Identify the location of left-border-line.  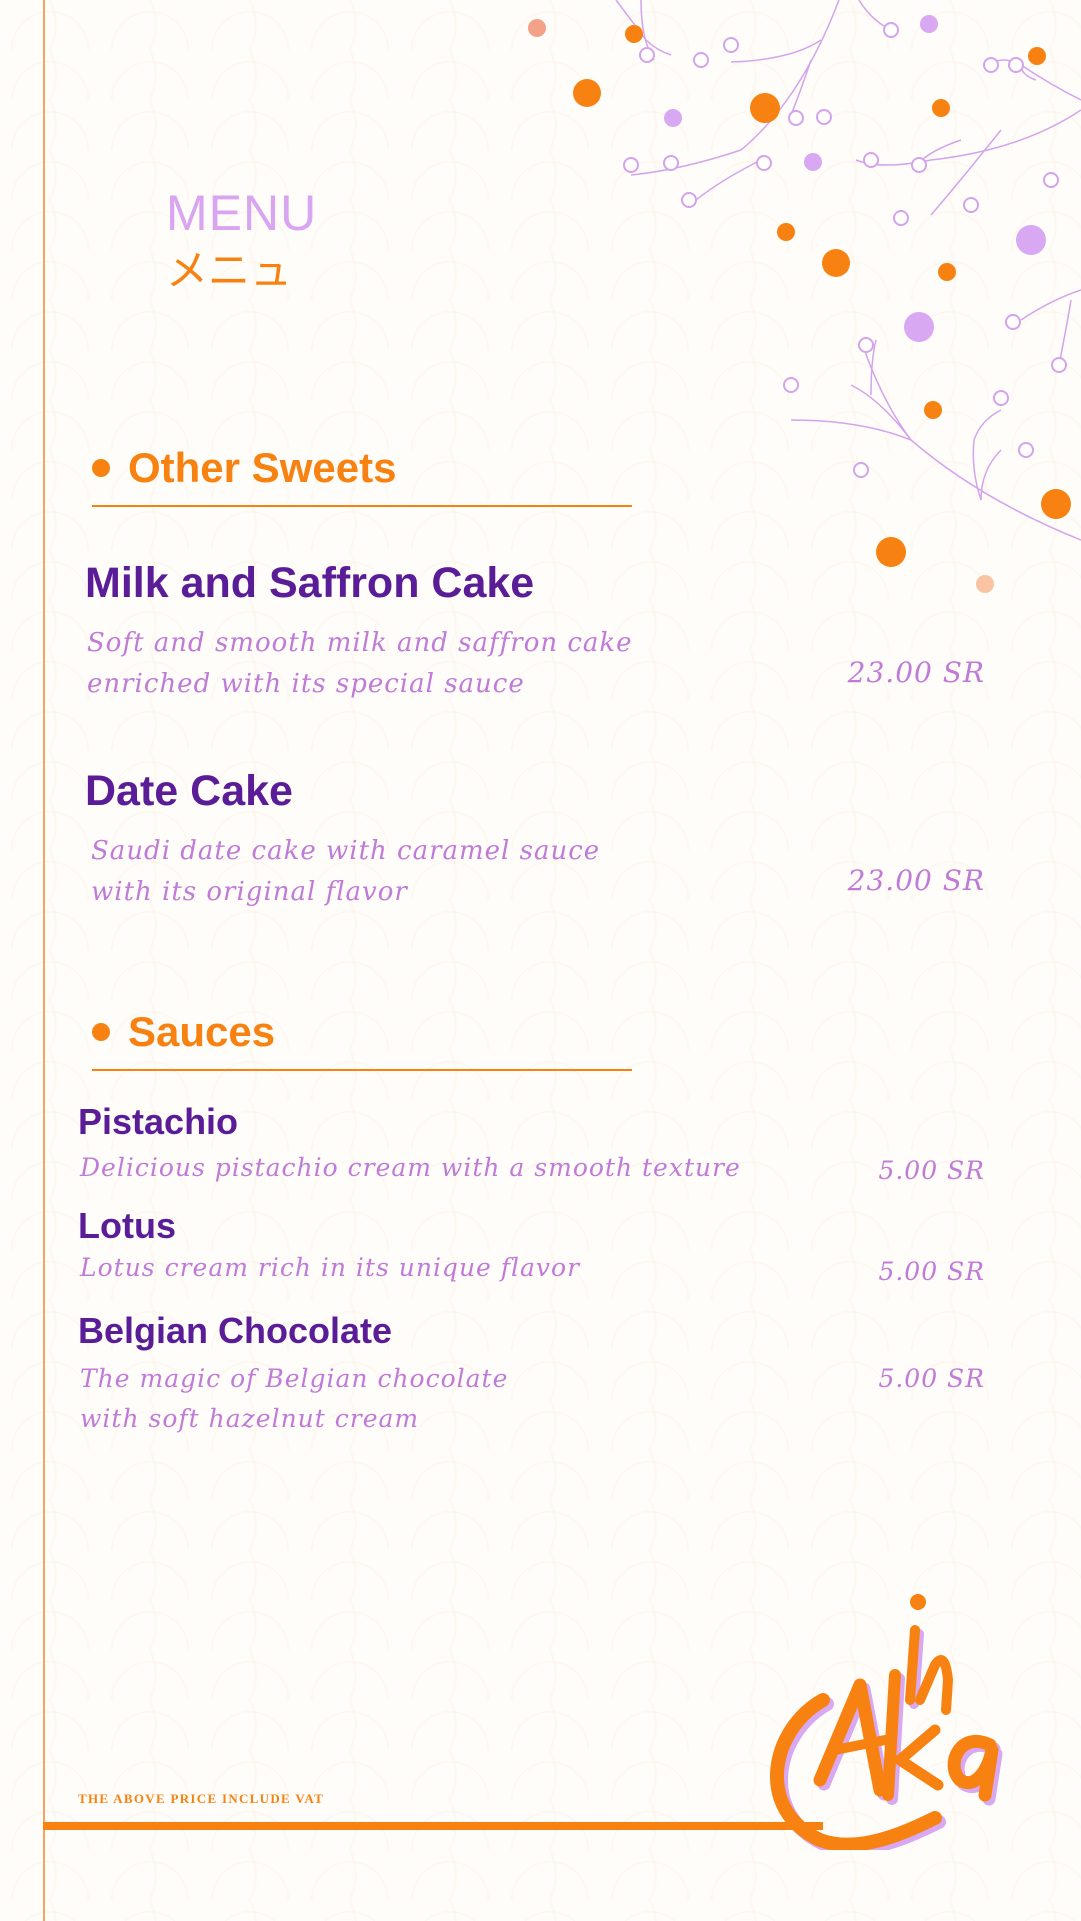
(44, 960).